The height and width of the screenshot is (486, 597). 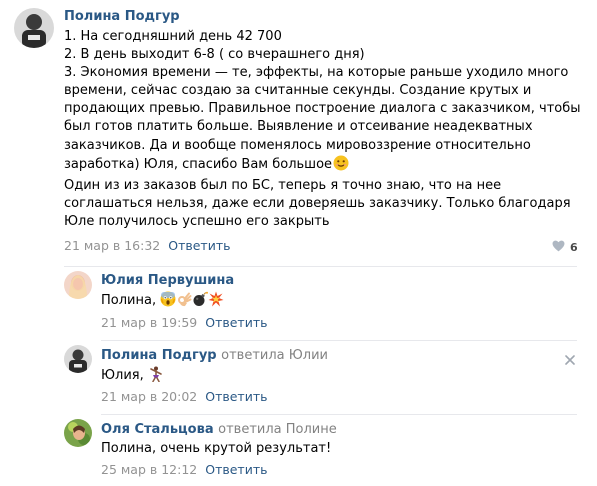 What do you see at coordinates (216, 302) in the screenshot?
I see `collision-emoji` at bounding box center [216, 302].